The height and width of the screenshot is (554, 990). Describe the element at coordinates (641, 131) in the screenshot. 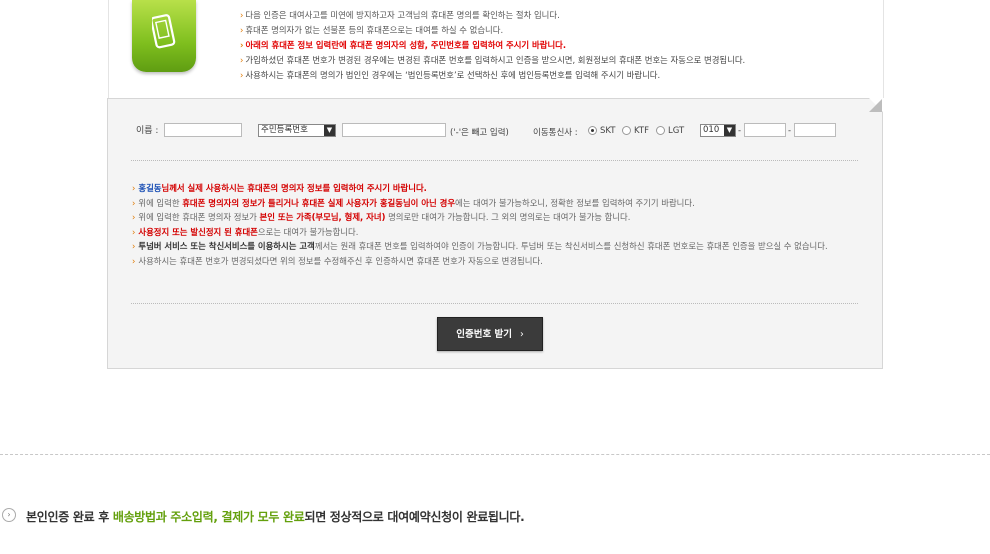

I see `carrier-name-ktf: KTF` at that location.